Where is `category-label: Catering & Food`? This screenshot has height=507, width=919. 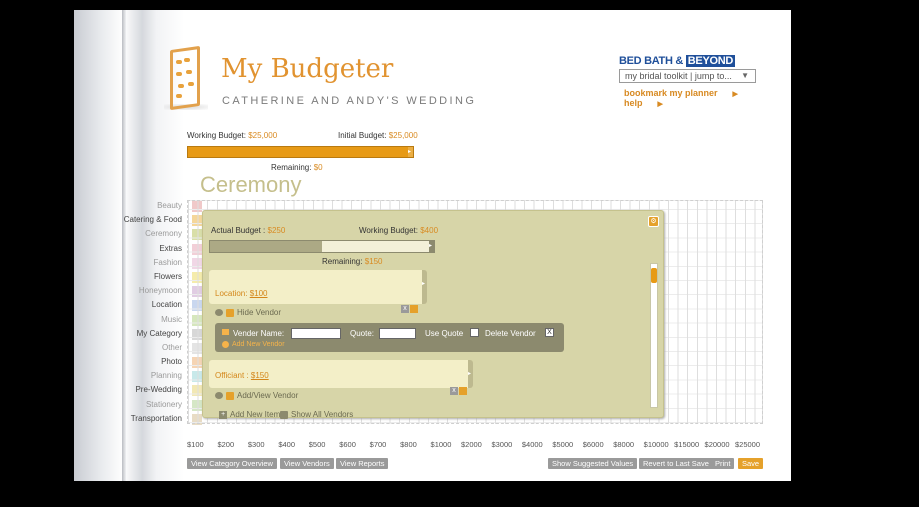
category-label: Catering & Food is located at coordinates (152, 220).